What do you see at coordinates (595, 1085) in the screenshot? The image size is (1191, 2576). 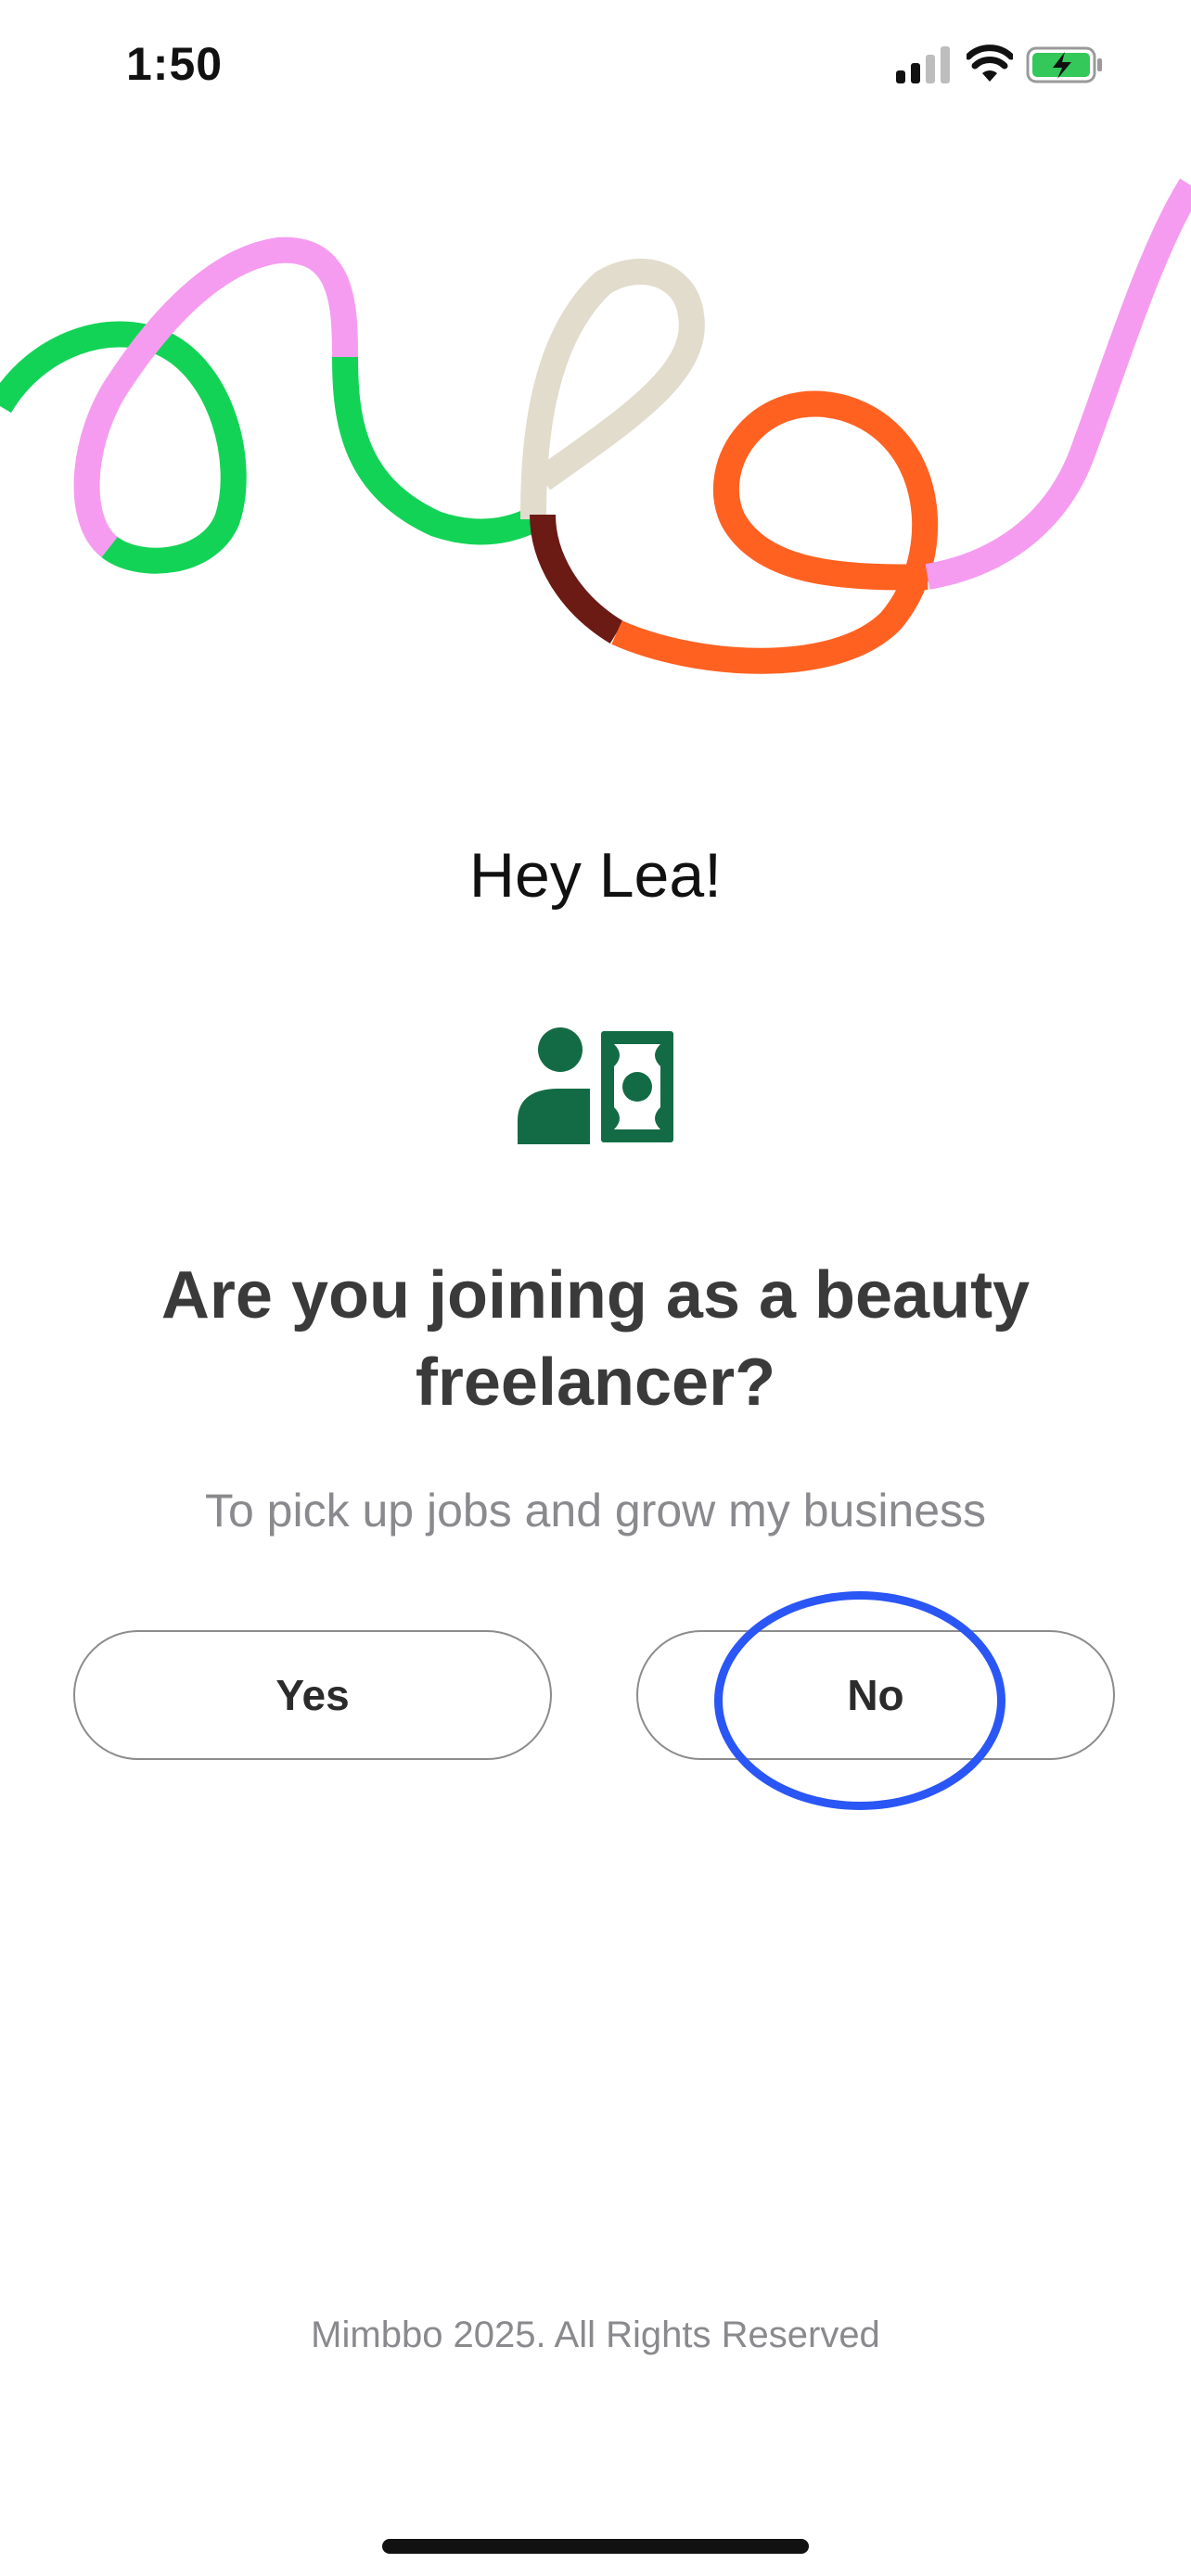 I see `freelancer-payment-icon` at bounding box center [595, 1085].